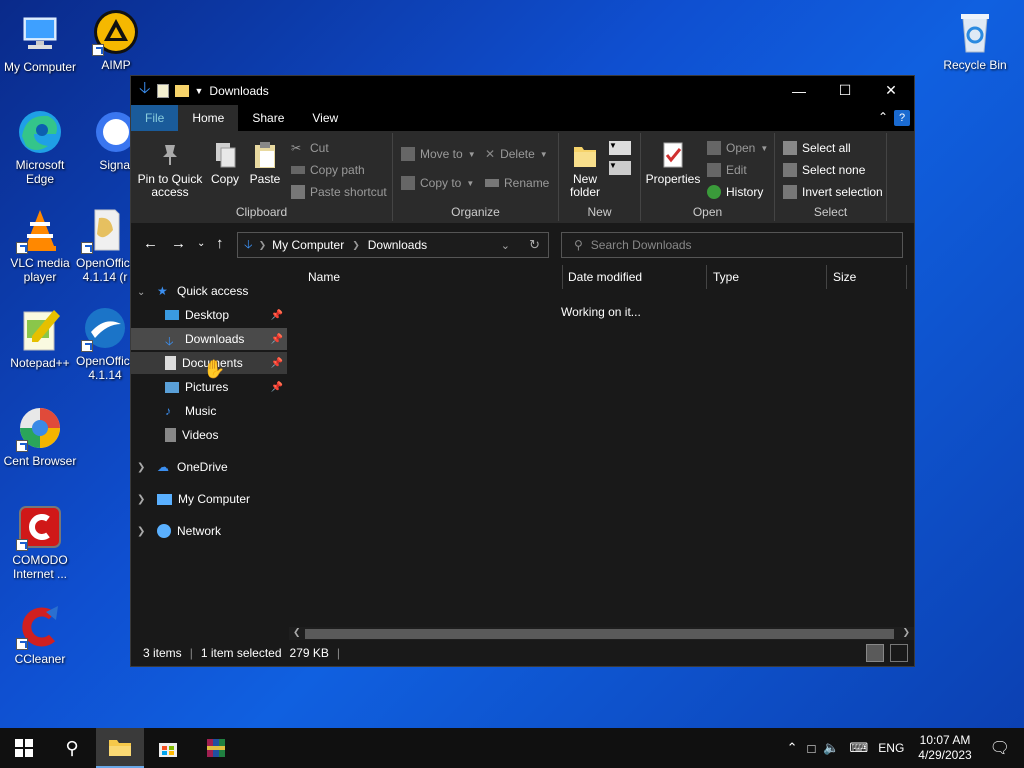 Image resolution: width=1024 pixels, height=768 pixels. Describe the element at coordinates (40, 338) in the screenshot. I see `desktop-icon-notepadpp: Notepad++` at that location.